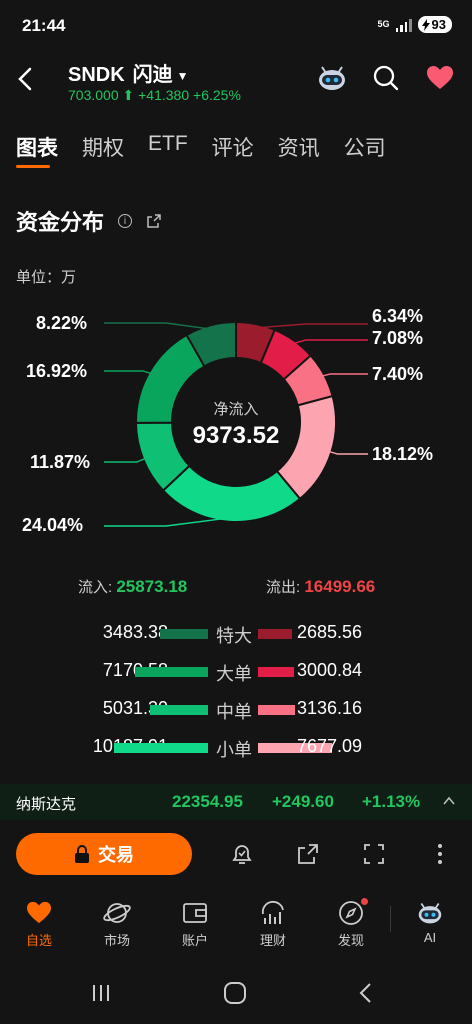  I want to click on flow-row: 10187.91小单7677.09, so click(236, 747).